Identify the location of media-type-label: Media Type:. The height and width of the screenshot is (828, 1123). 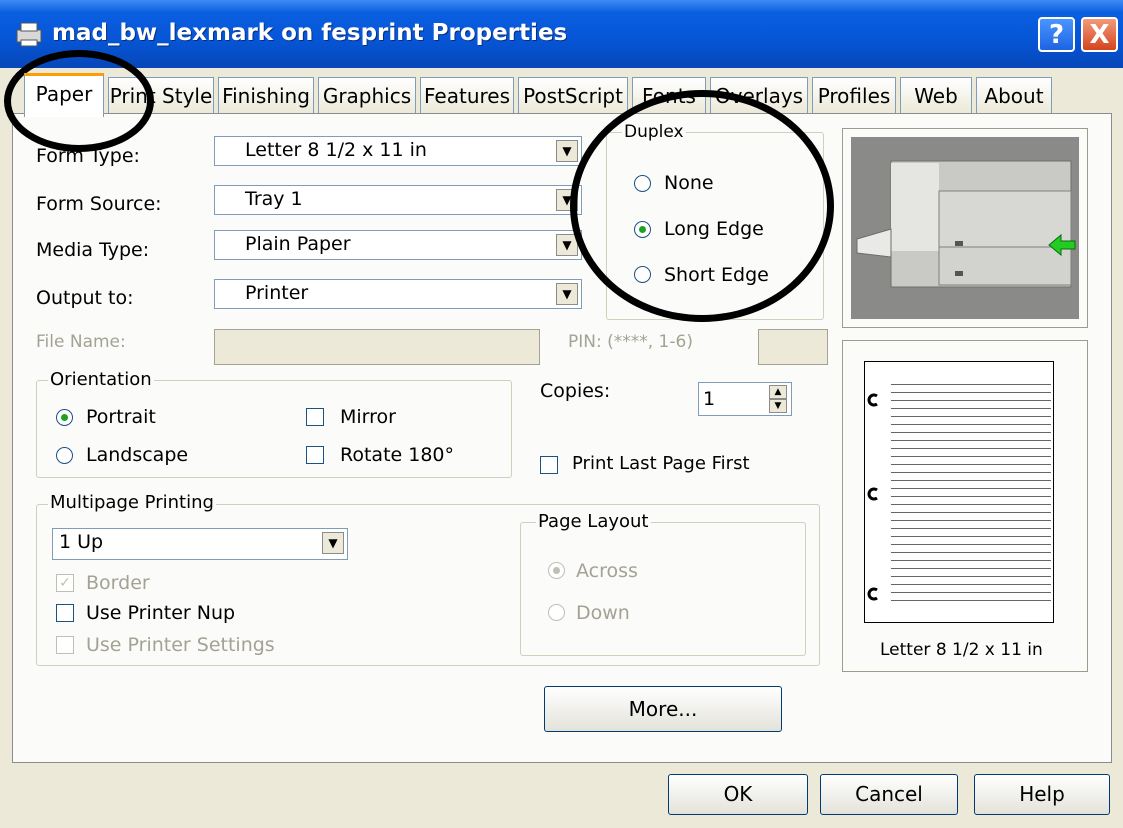
(93, 250).